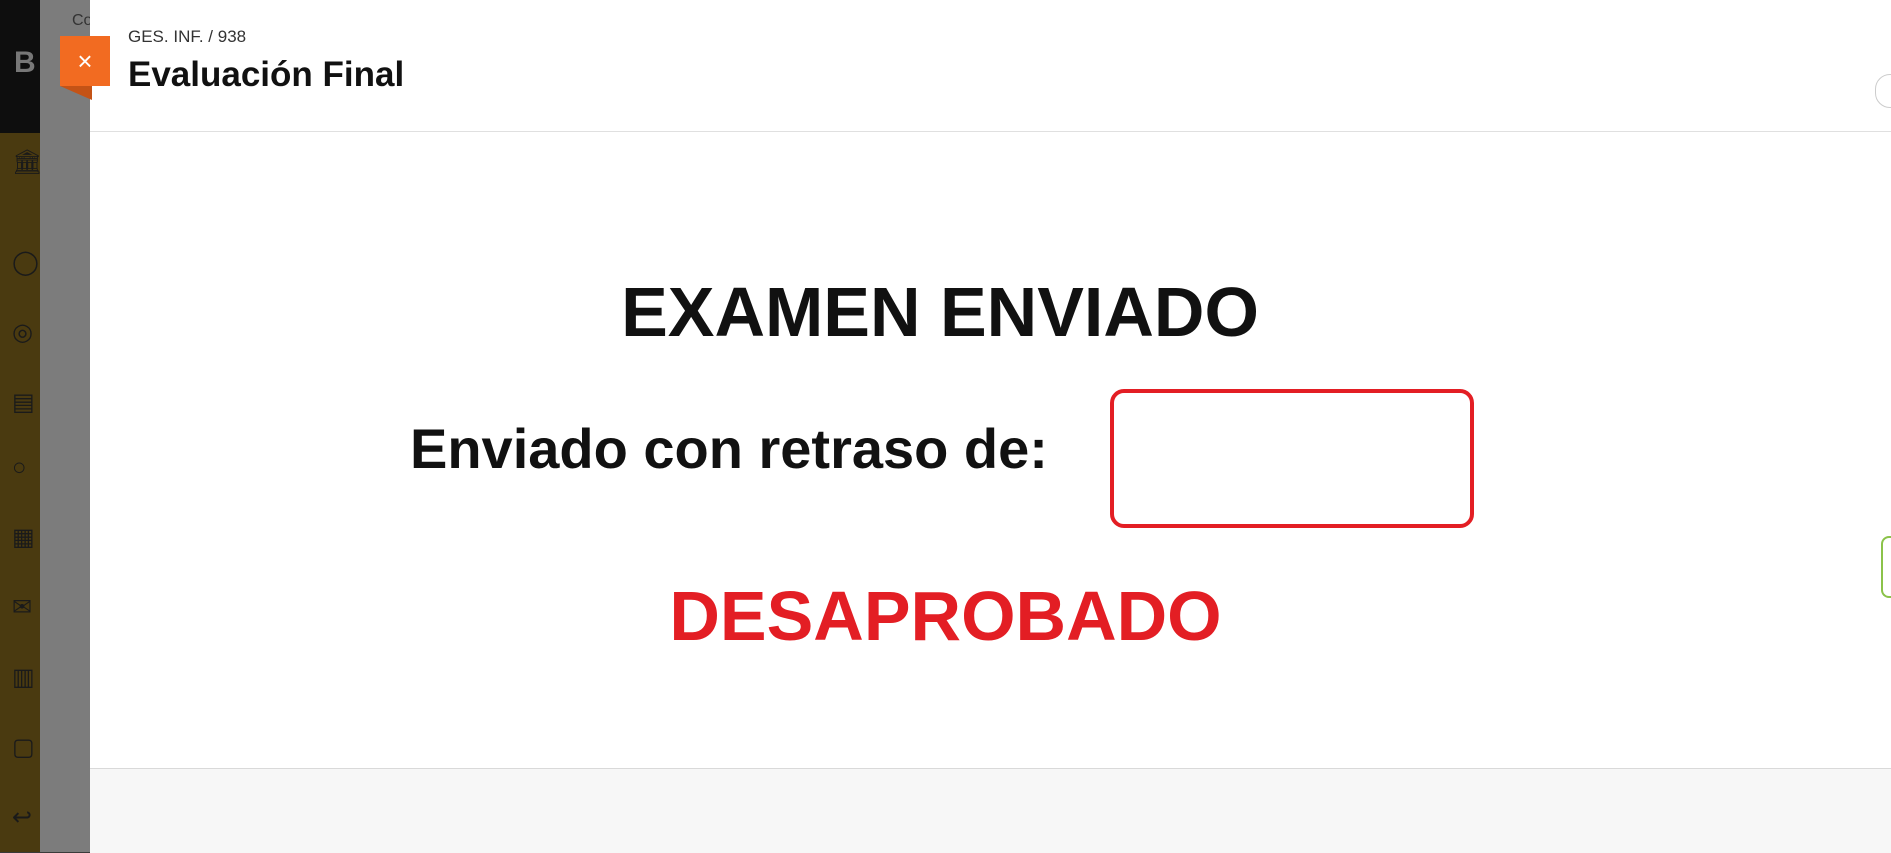 The width and height of the screenshot is (1891, 853). What do you see at coordinates (187, 36) in the screenshot?
I see `breadcrumb: GES. INF. / 938` at bounding box center [187, 36].